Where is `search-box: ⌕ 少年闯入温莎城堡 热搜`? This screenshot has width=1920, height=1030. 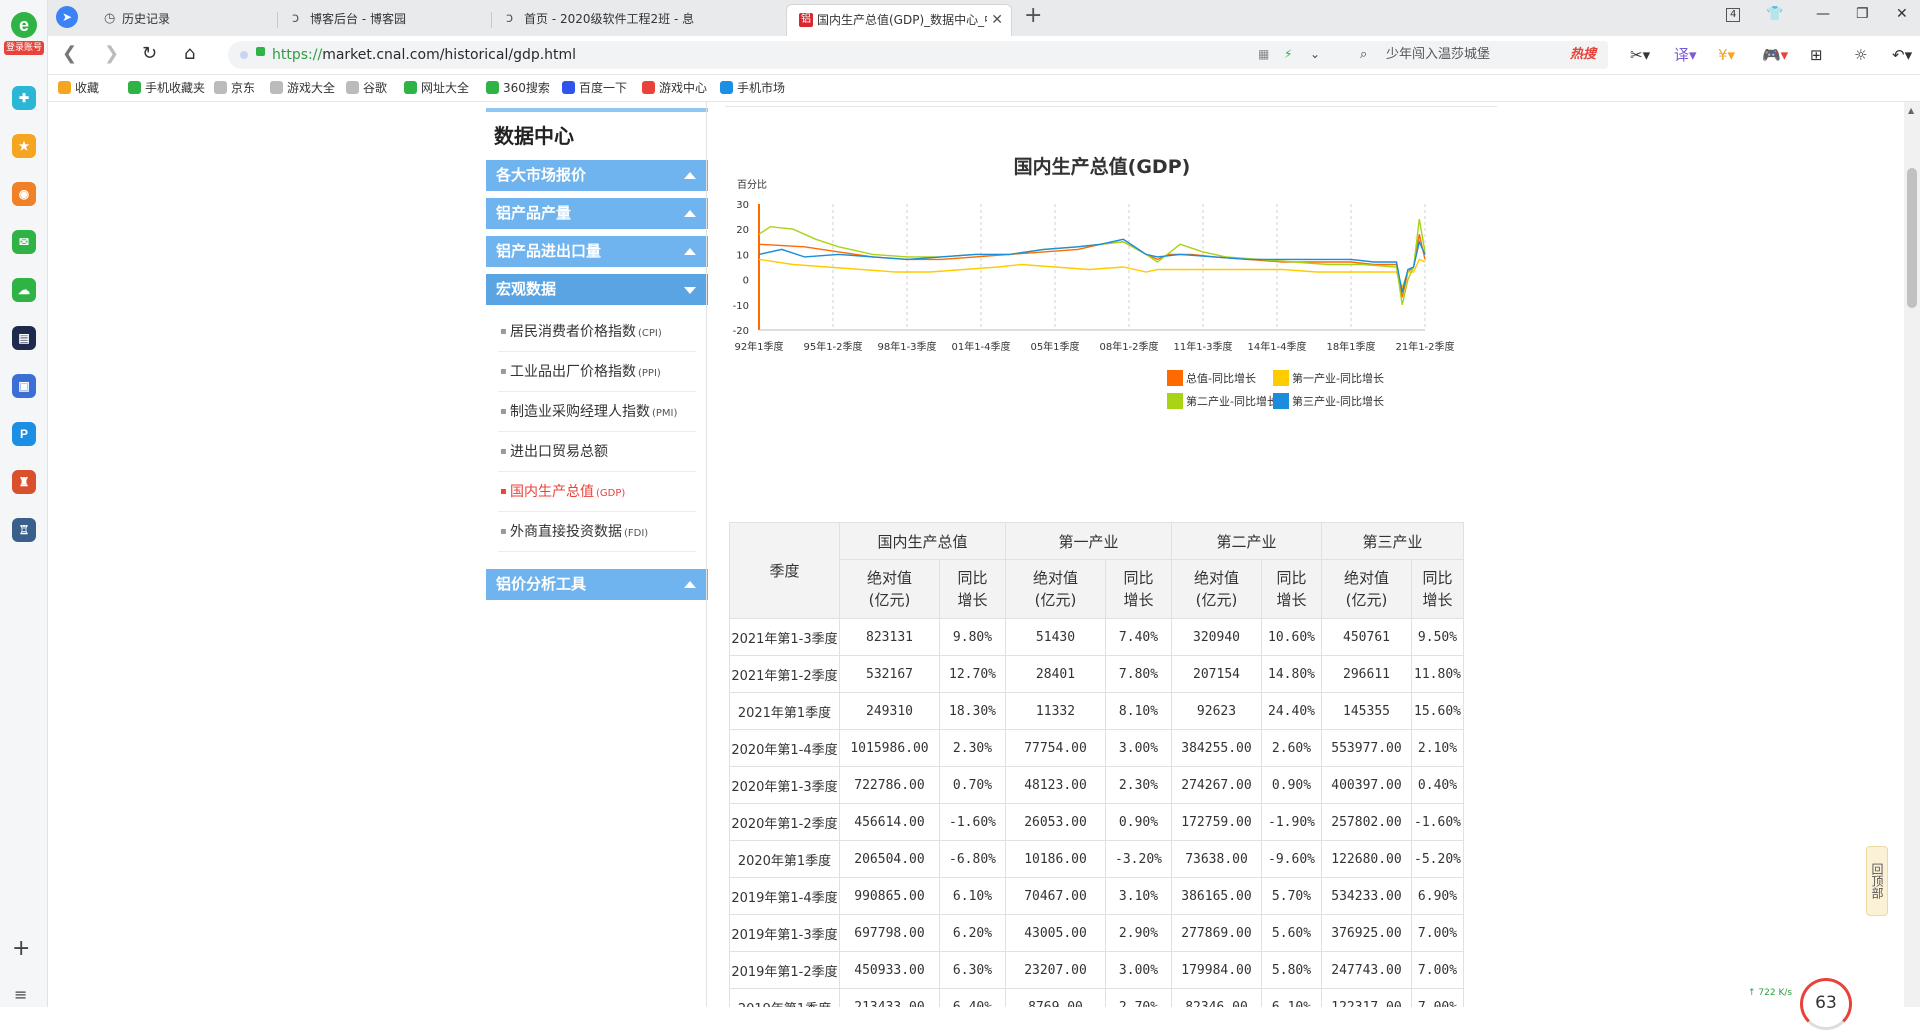 search-box: ⌕ 少年闯入温莎城堡 热搜 is located at coordinates (1480, 55).